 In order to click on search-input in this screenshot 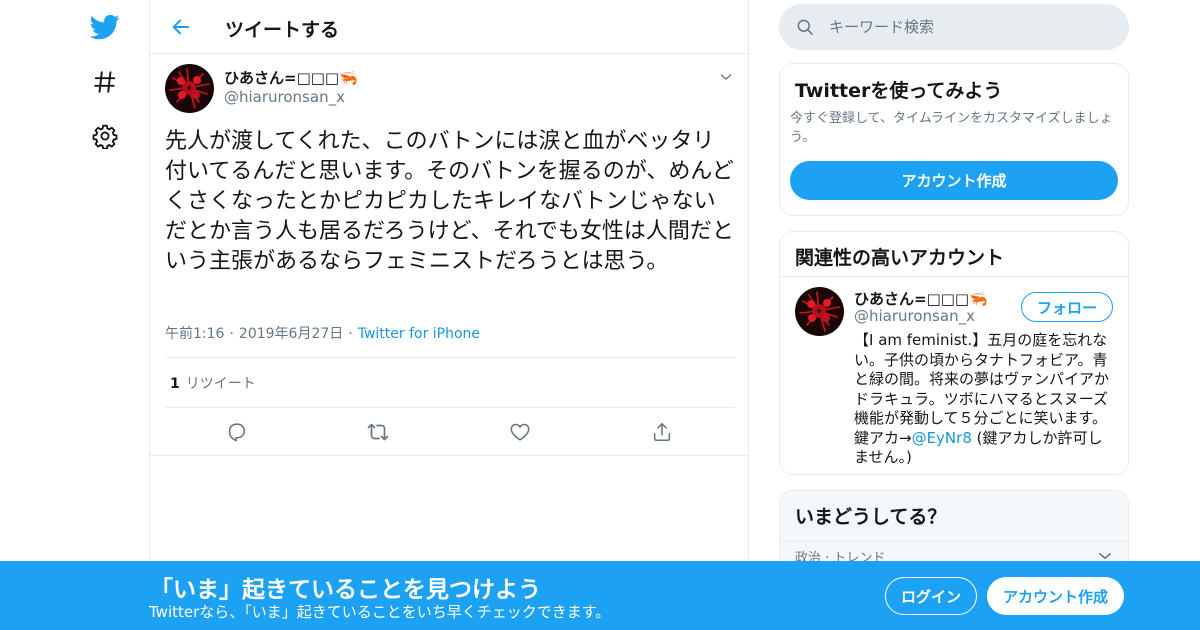, I will do `click(971, 27)`.